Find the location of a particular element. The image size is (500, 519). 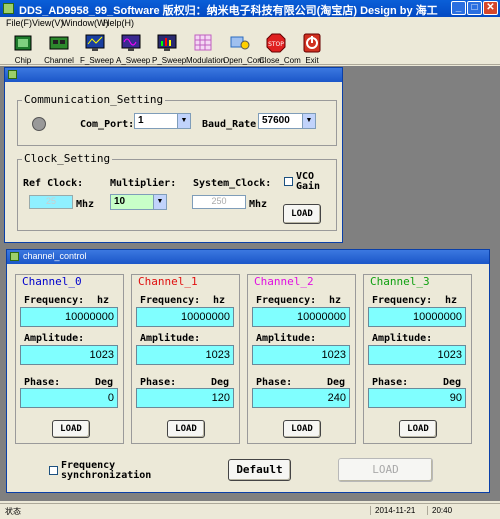

ref-clock-label: Ref Clock: is located at coordinates (53, 183).